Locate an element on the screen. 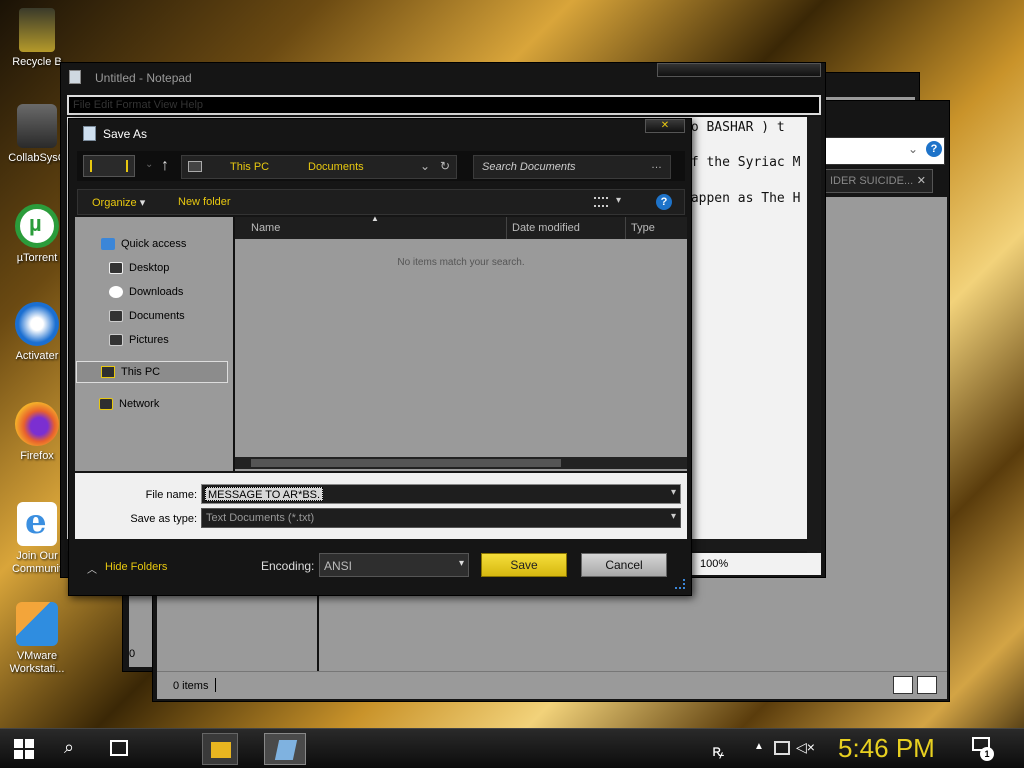 This screenshot has height=768, width=1024. address-breadcrumb: This PC Documents ⌄ ↻ is located at coordinates (319, 167).